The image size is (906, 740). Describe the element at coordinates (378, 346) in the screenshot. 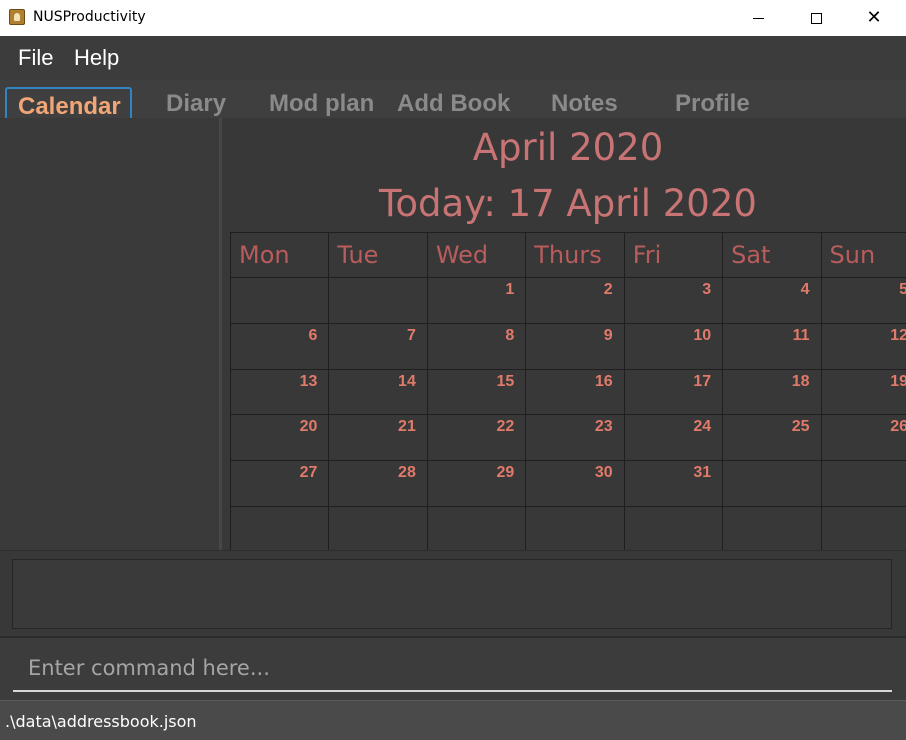

I see `calendar-day-cell: 7` at that location.